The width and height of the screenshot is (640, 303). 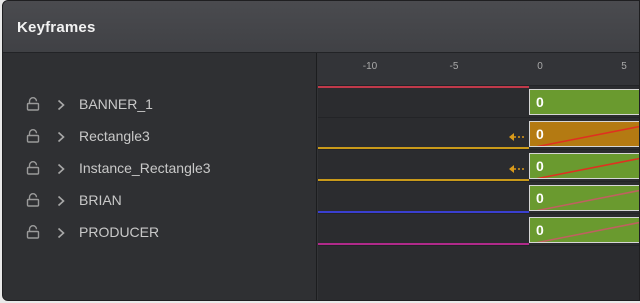 What do you see at coordinates (114, 136) in the screenshot?
I see `track-label: Rectangle3` at bounding box center [114, 136].